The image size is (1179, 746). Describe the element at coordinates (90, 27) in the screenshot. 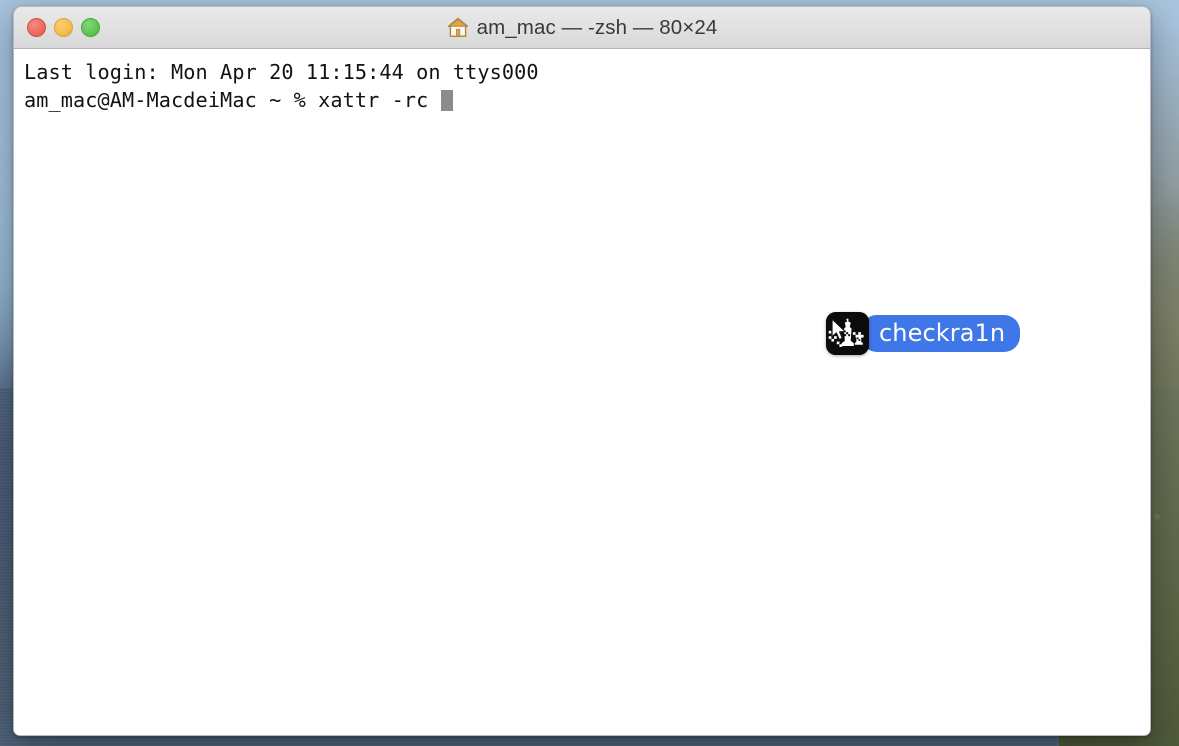

I see `zoom-button` at that location.